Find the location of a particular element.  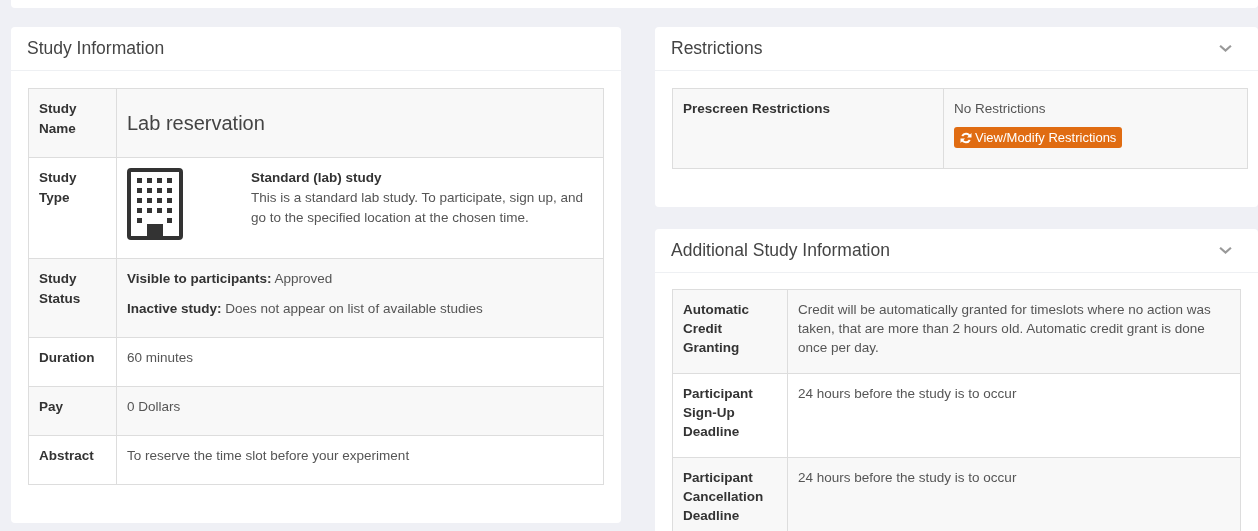

row-label: Prescreen Restrictions is located at coordinates (808, 128).